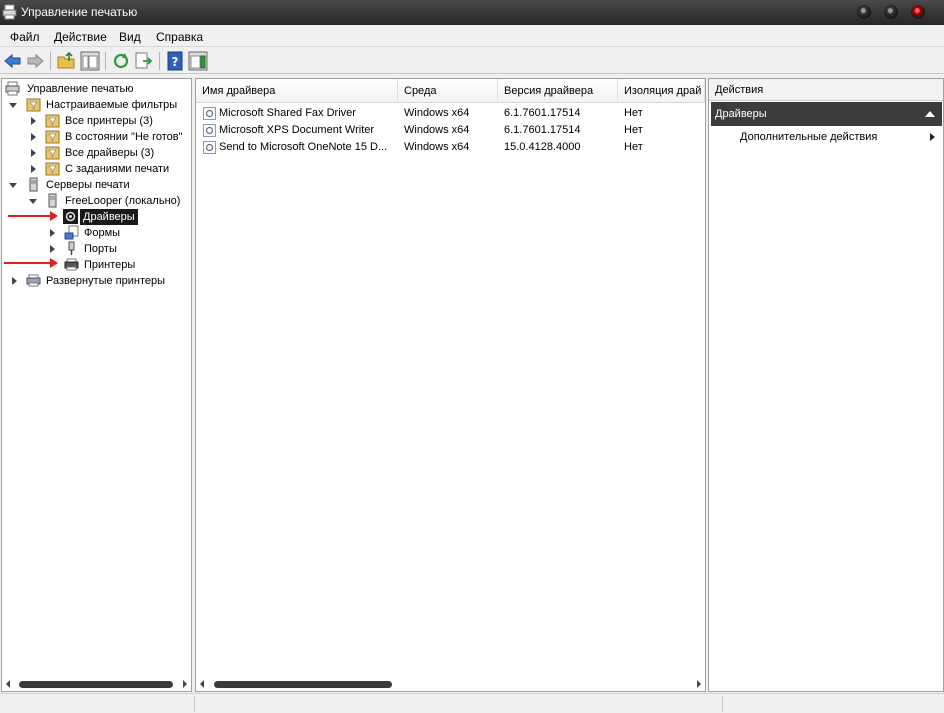 The image size is (944, 713). I want to click on tree-item-custom-filters: Настраиваемые фильтры, so click(97, 105).